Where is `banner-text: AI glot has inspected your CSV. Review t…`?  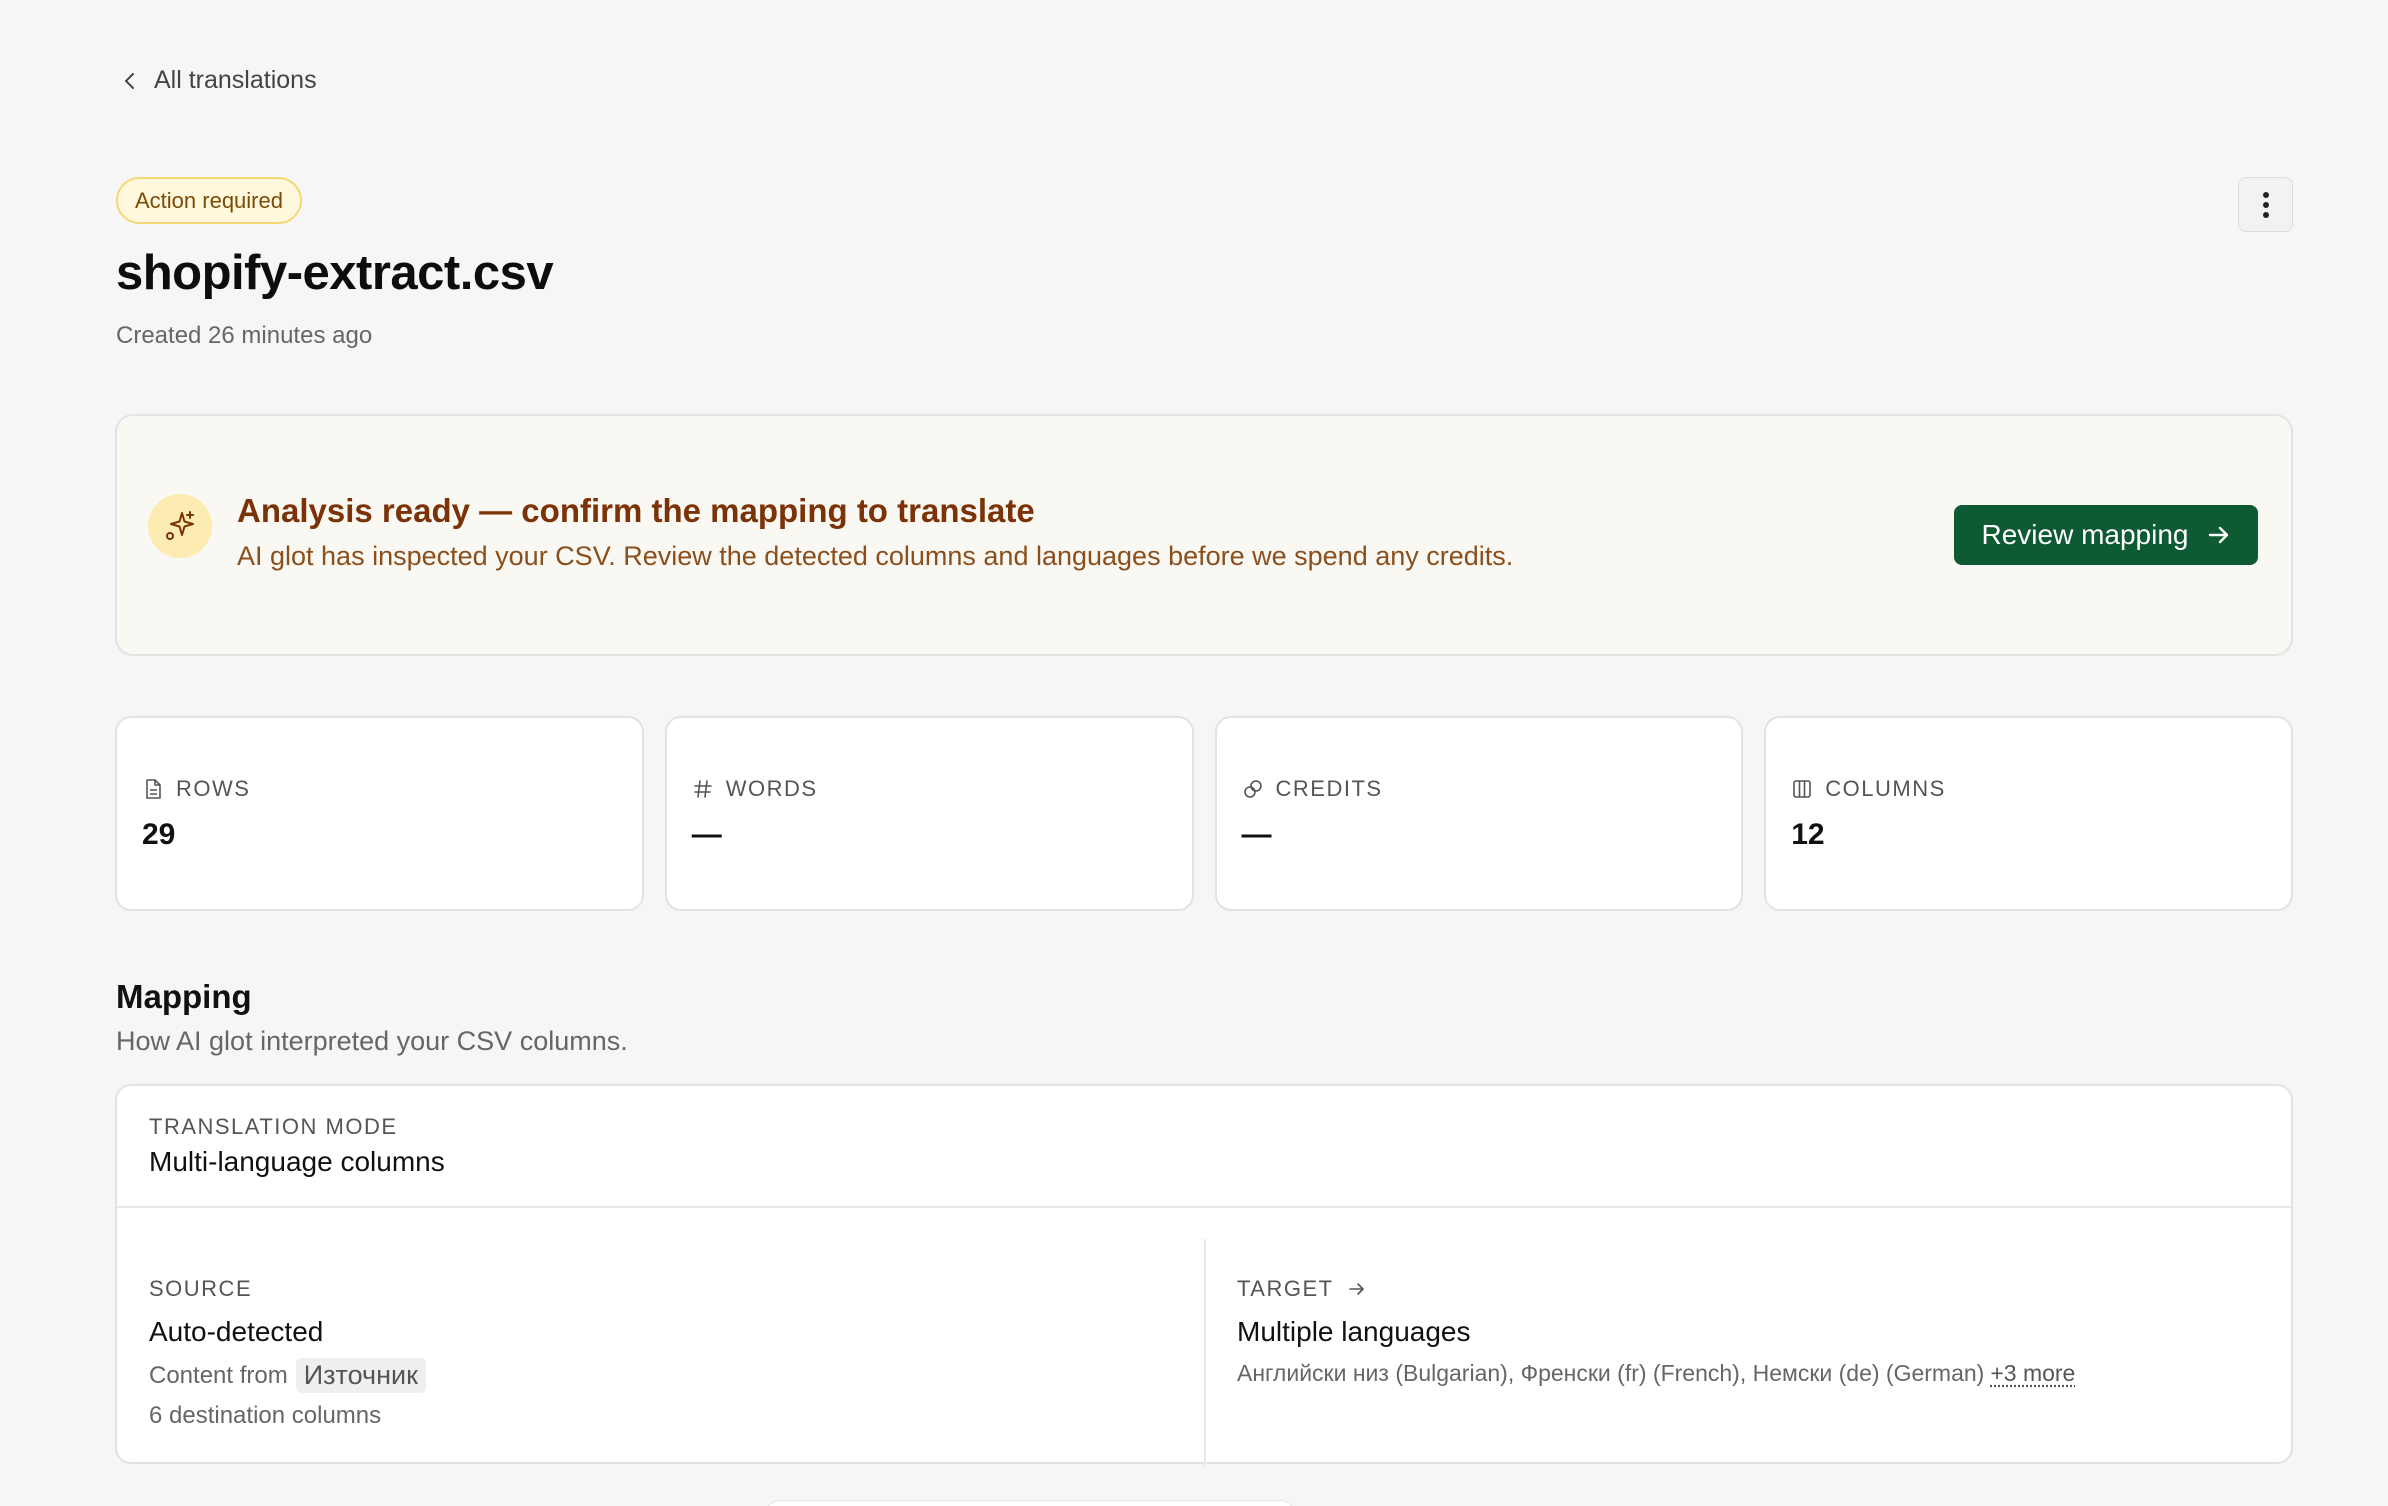
banner-text: AI glot has inspected your CSV. Review t… is located at coordinates (875, 556).